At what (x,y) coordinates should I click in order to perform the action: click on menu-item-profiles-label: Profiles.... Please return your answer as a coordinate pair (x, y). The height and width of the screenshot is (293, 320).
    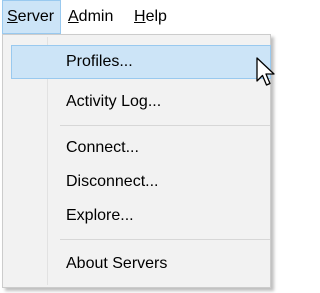
    Looking at the image, I should click on (99, 61).